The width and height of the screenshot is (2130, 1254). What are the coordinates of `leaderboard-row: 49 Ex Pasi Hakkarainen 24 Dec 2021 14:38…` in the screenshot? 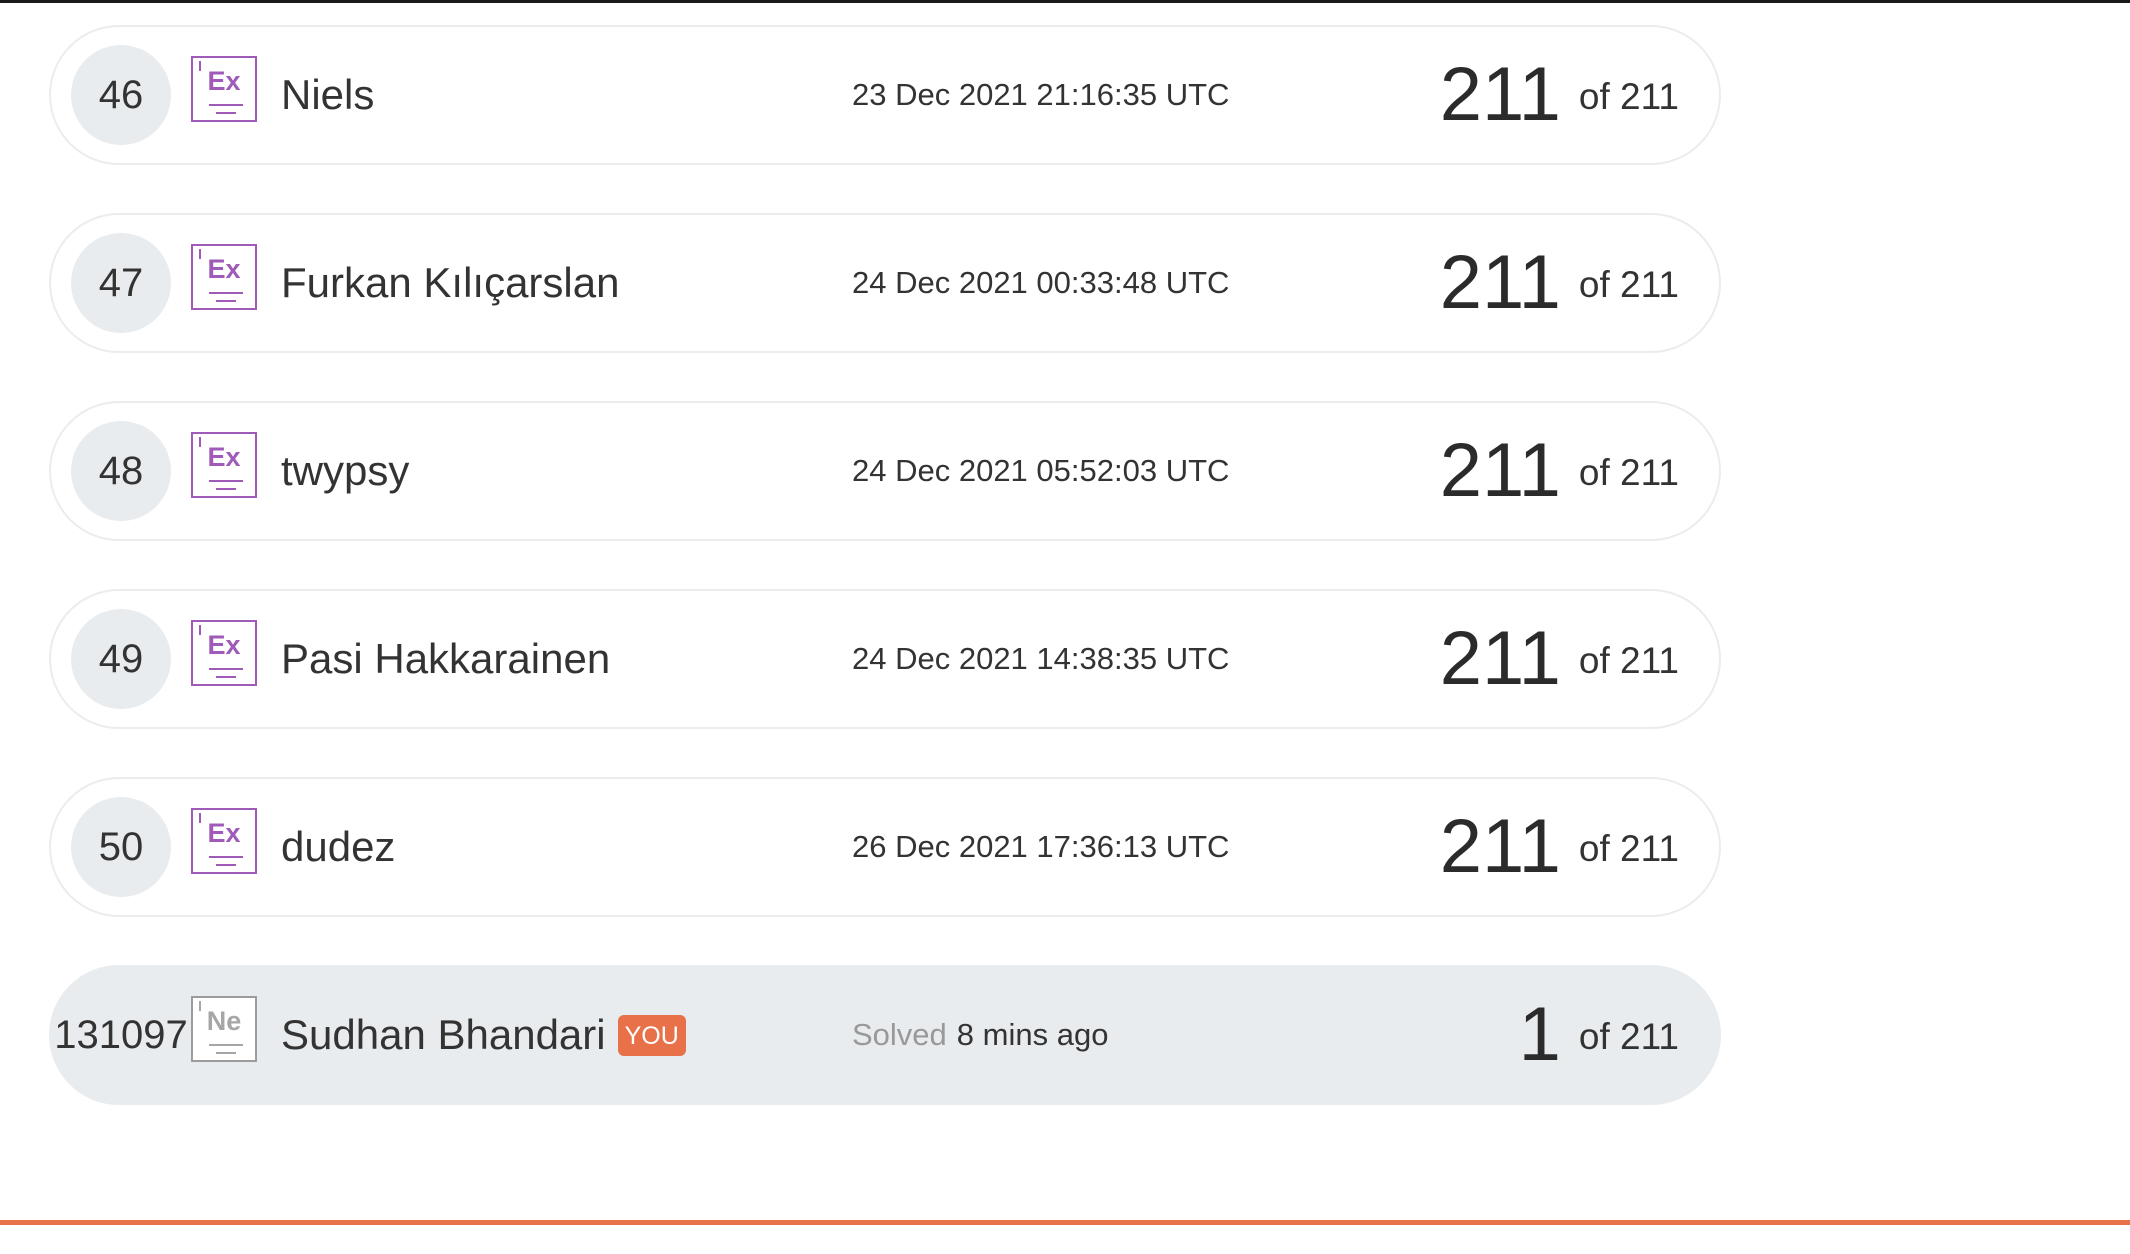 It's located at (885, 659).